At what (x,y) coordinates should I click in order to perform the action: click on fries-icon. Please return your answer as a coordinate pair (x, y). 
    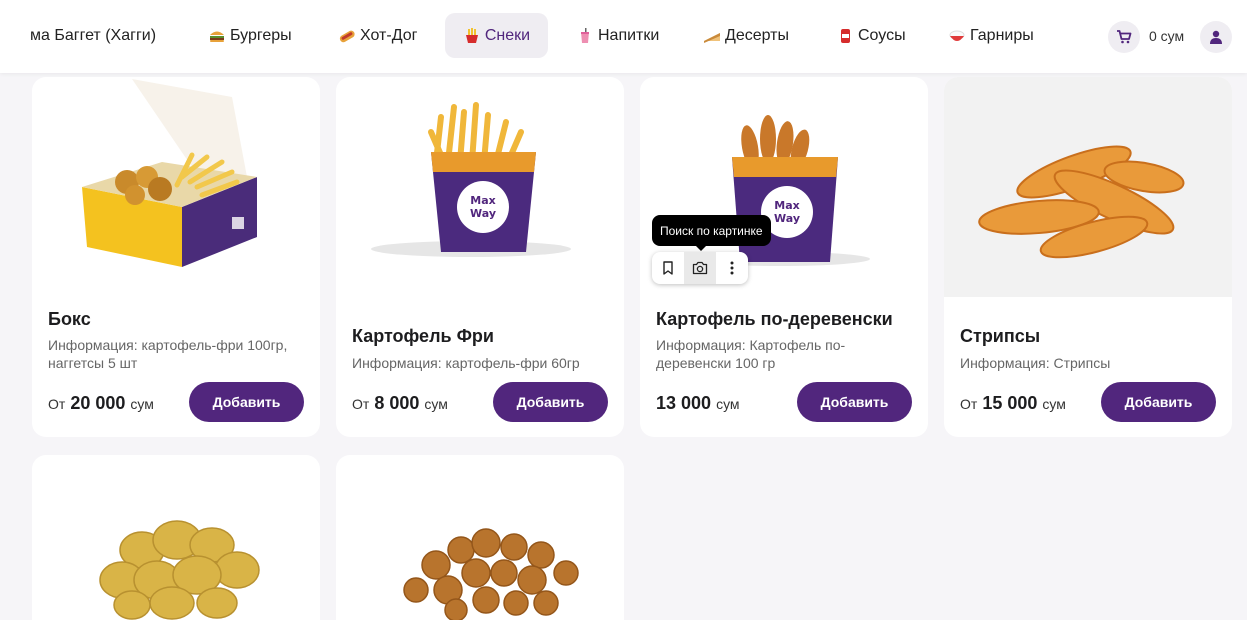
    Looking at the image, I should click on (471, 35).